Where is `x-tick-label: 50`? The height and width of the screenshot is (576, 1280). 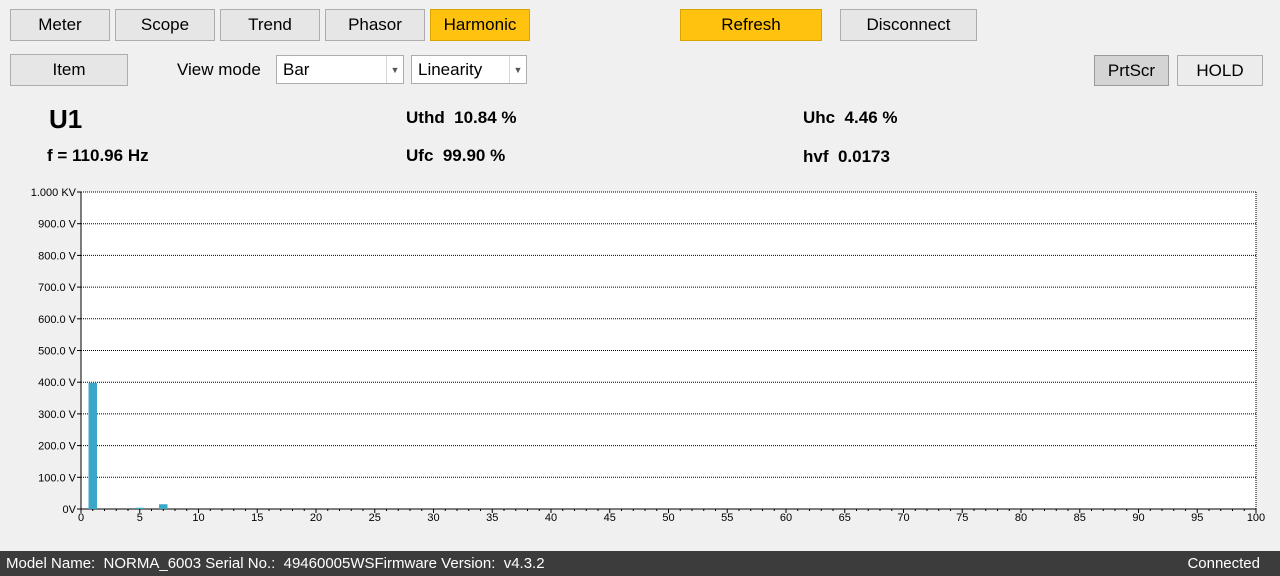 x-tick-label: 50 is located at coordinates (668, 518).